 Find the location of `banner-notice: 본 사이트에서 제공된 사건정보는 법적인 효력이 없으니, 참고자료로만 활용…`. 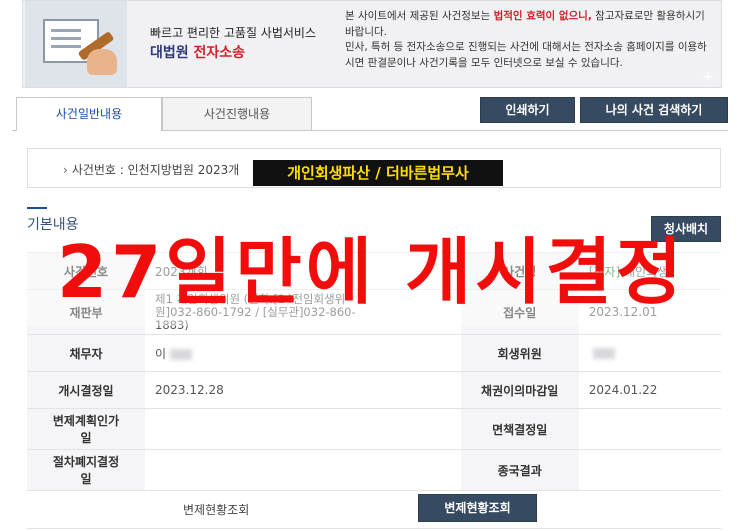

banner-notice: 본 사이트에서 제공된 사건정보는 법적인 효력이 없으니, 참고자료로만 활용… is located at coordinates (530, 40).